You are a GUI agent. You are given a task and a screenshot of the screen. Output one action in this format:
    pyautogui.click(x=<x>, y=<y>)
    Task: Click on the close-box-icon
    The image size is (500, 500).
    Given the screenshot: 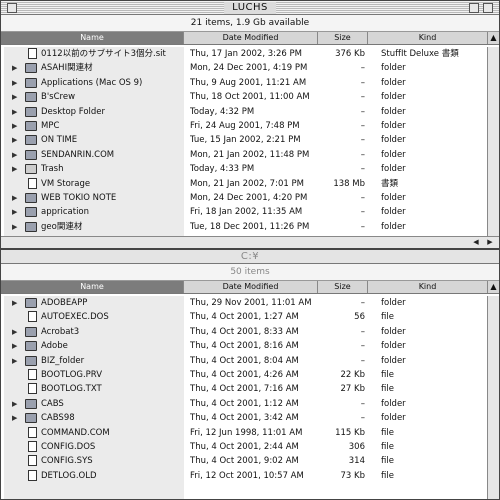 What is the action you would take?
    pyautogui.click(x=12, y=8)
    